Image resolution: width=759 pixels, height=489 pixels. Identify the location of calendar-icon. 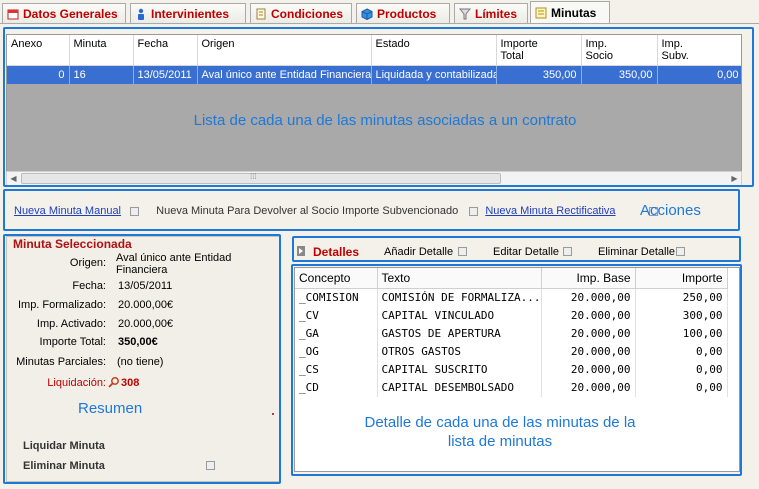
(13, 14).